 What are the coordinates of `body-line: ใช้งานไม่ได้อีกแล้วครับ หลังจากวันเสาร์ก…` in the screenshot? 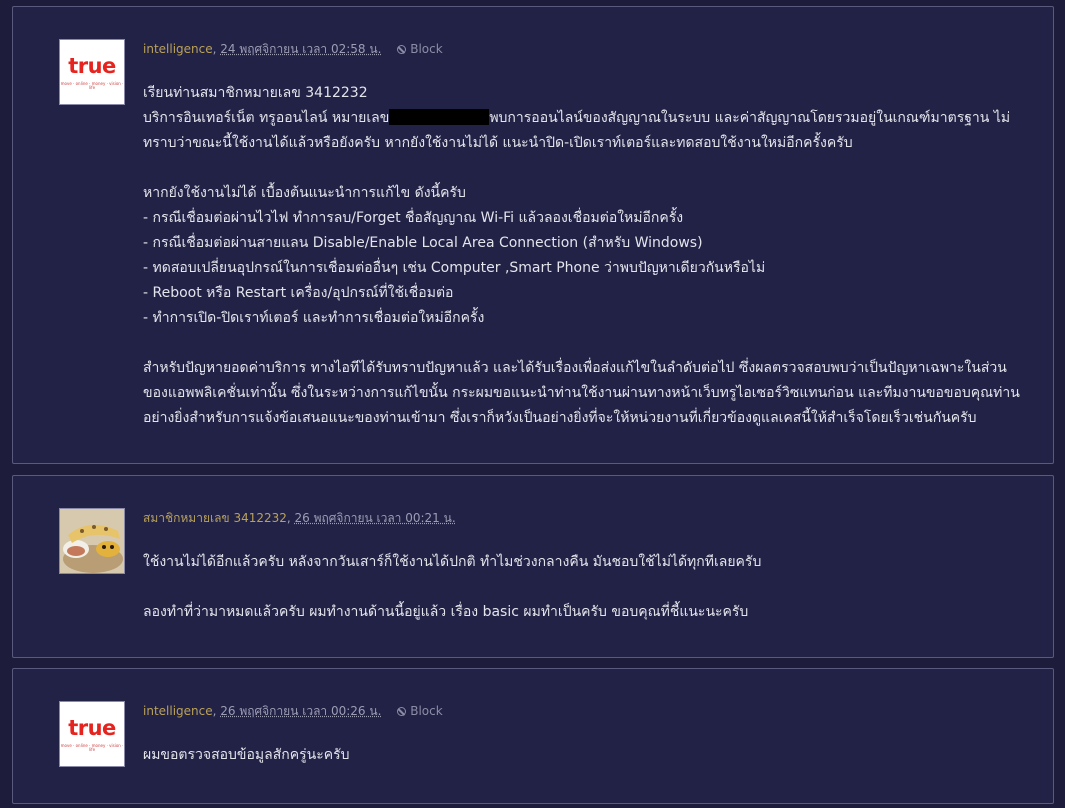 It's located at (452, 562).